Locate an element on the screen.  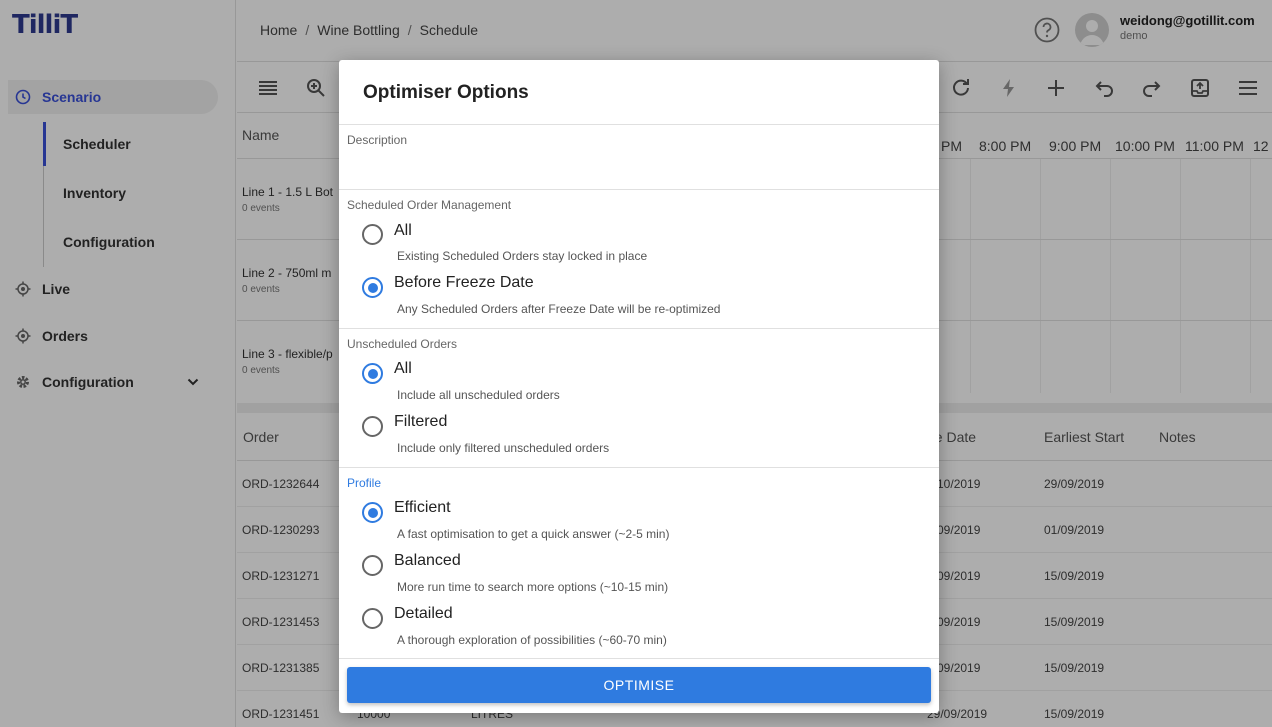
unscheduled-all-label: All is located at coordinates (403, 369).